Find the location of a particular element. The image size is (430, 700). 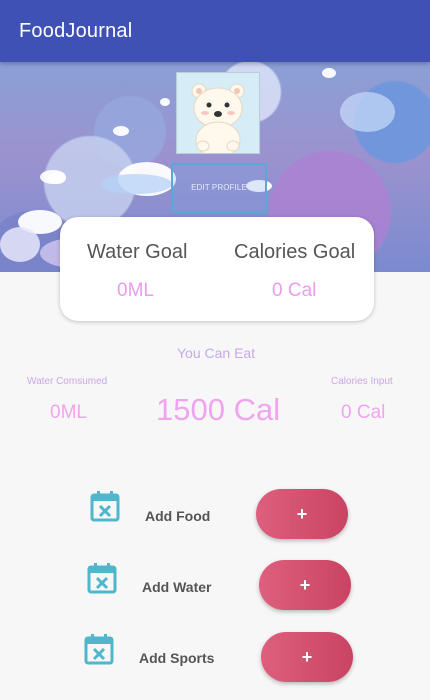

goals-card: Water Goal 0ML Calories Goal 0 Cal is located at coordinates (217, 269).